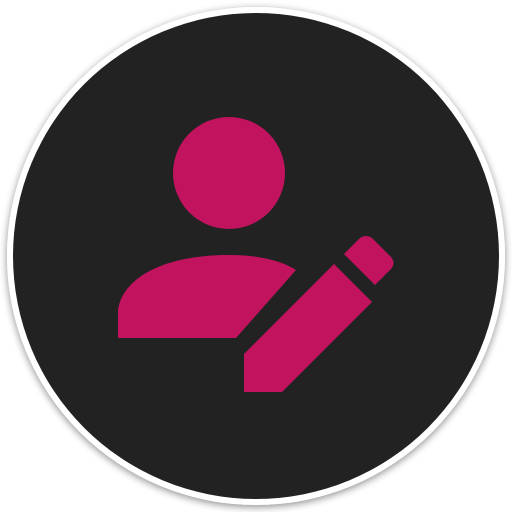 The width and height of the screenshot is (512, 512). Describe the element at coordinates (229, 173) in the screenshot. I see `person-head-icon` at that location.